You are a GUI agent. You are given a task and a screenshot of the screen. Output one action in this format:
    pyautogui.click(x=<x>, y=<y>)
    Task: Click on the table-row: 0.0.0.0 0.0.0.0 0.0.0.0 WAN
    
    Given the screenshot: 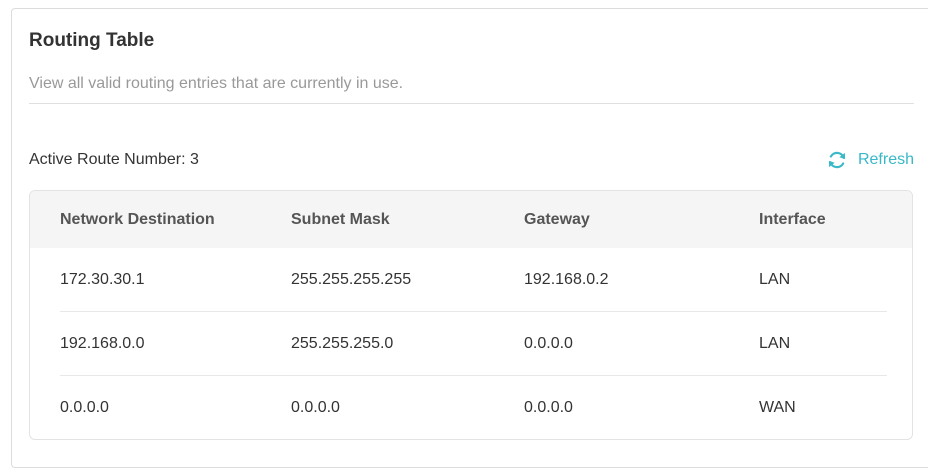 What is the action you would take?
    pyautogui.click(x=471, y=407)
    